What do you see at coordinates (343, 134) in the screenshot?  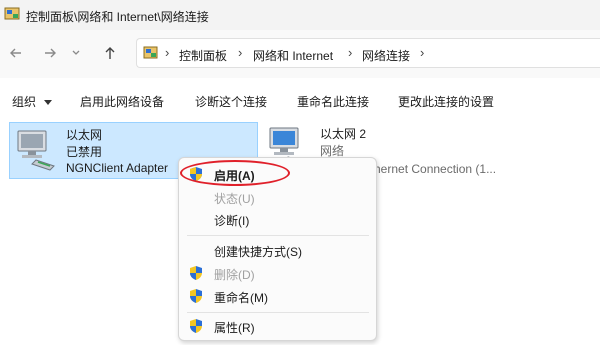 I see `connection-name: 以太网 2` at bounding box center [343, 134].